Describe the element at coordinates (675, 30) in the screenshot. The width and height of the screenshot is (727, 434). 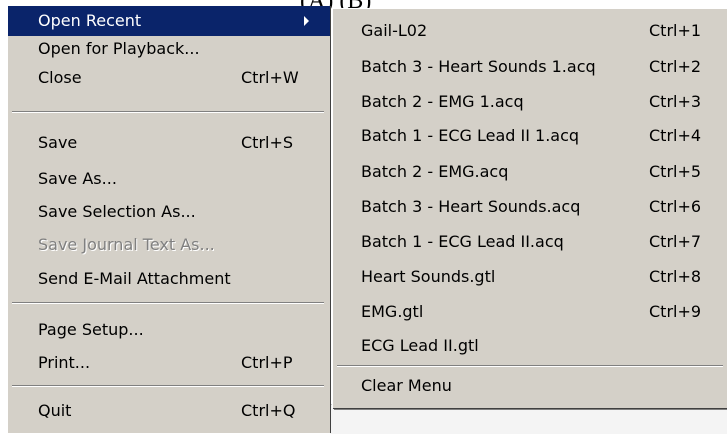
I see `menu-item-shortcut: Ctrl+1` at that location.